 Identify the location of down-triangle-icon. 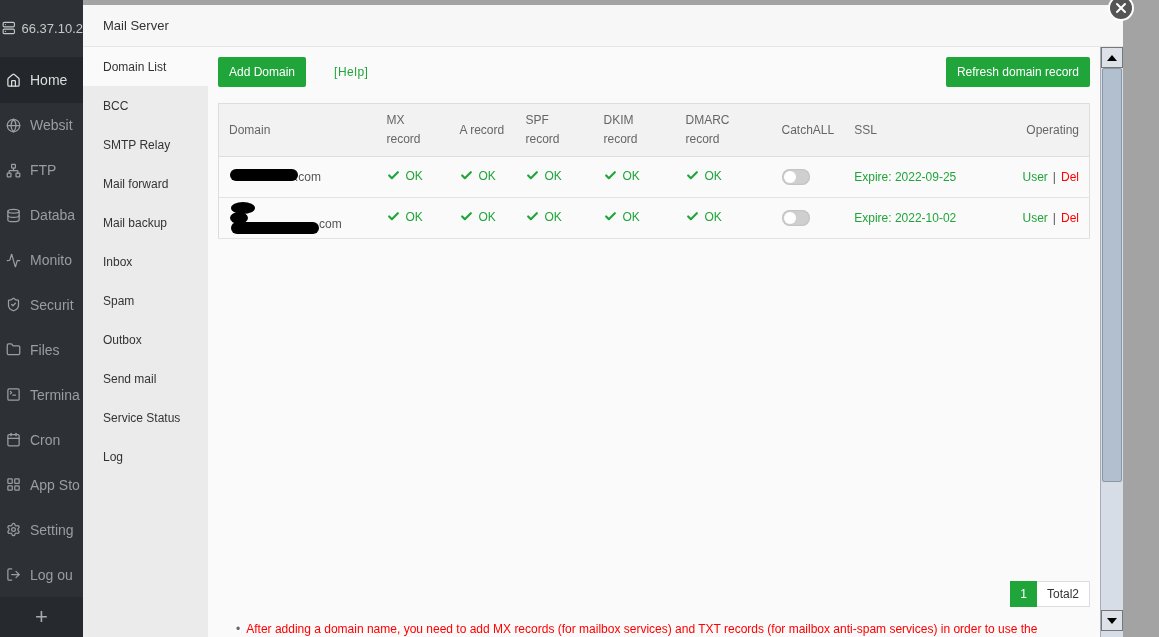
(1112, 620).